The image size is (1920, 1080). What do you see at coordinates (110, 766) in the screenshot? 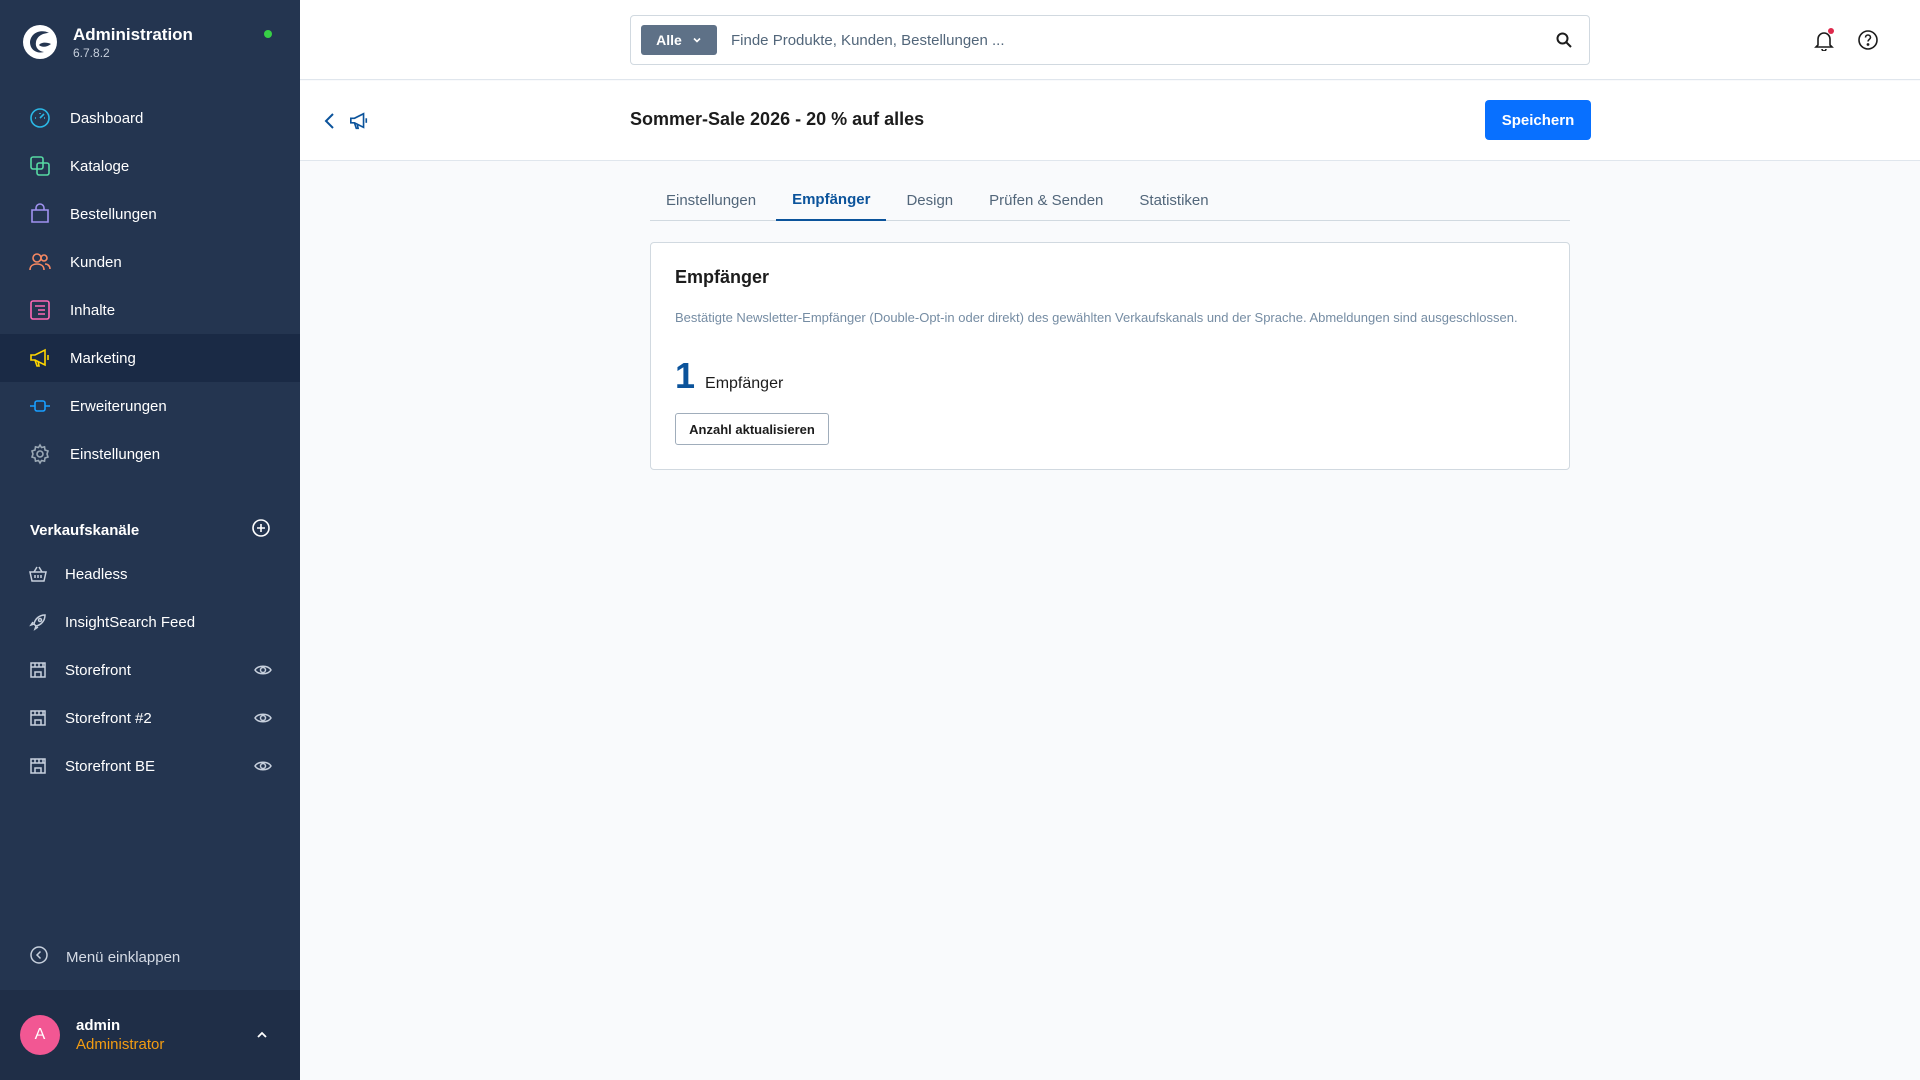
I see `sales-channel-label: Storefront BE` at bounding box center [110, 766].